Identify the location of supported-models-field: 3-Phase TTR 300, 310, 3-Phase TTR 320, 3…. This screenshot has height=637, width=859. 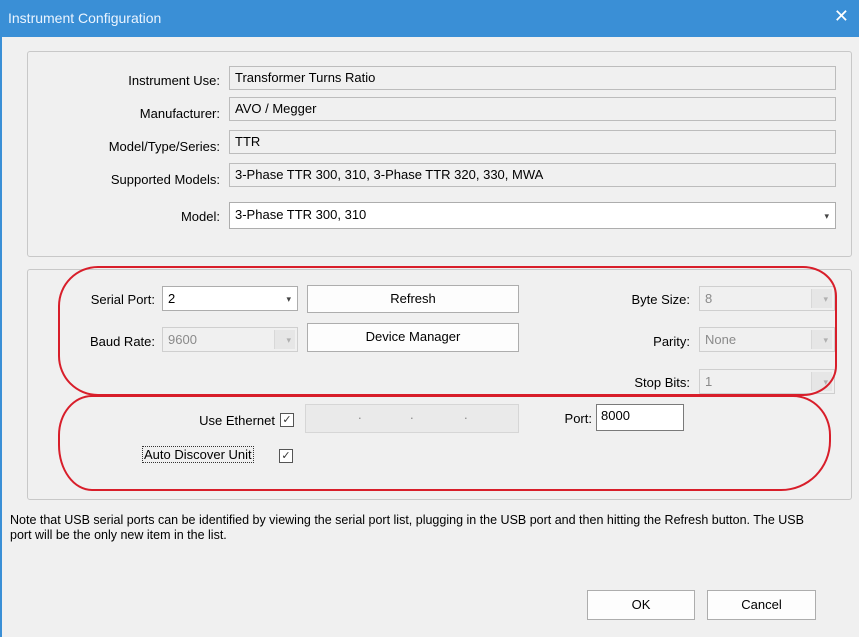
(532, 175).